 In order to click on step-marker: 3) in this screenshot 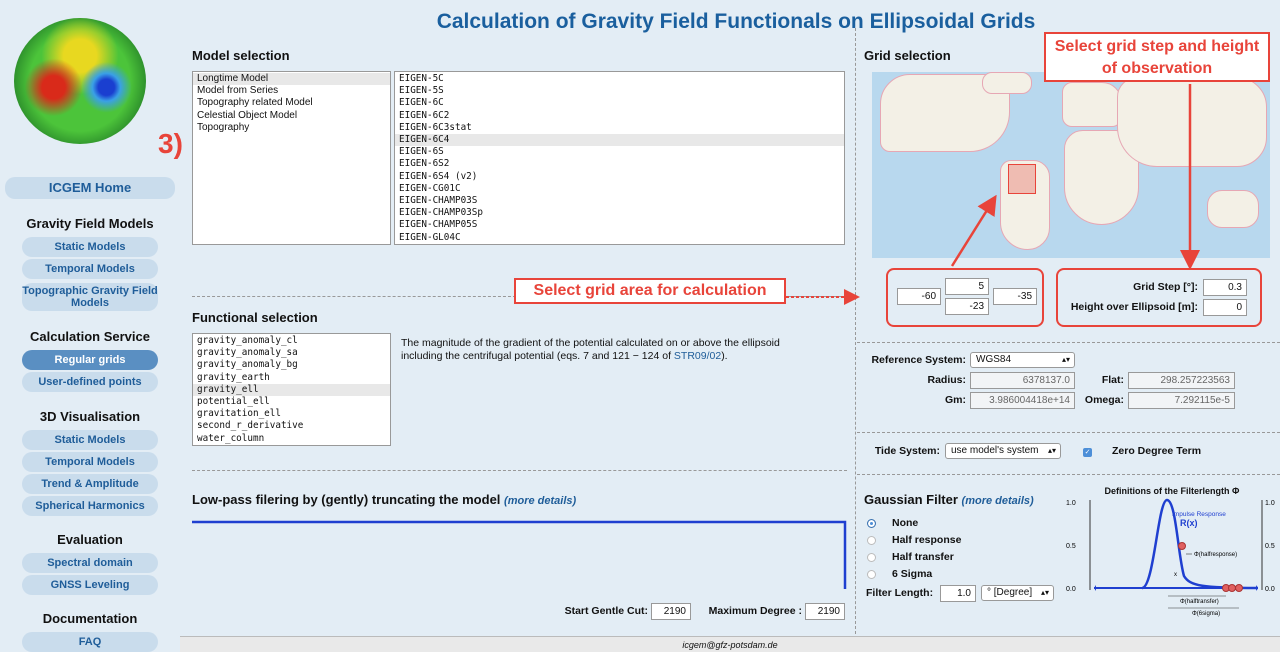, I will do `click(170, 143)`.